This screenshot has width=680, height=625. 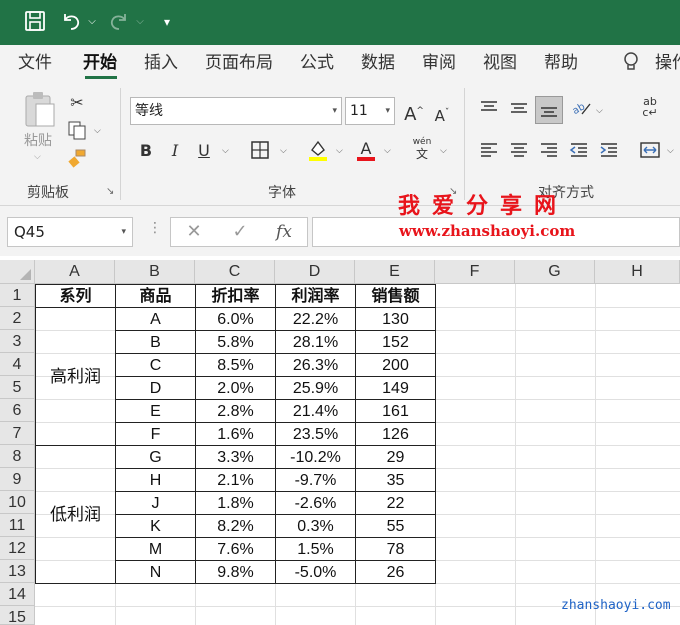 What do you see at coordinates (235, 457) in the screenshot?
I see `discount-cell: 3.3%` at bounding box center [235, 457].